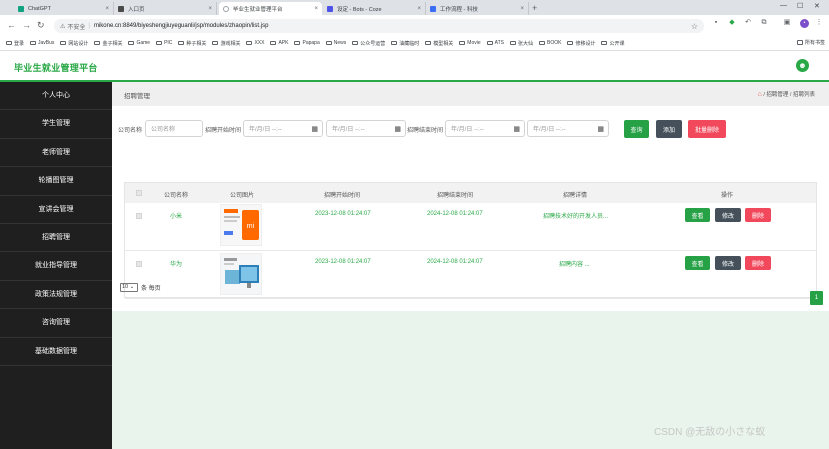 The height and width of the screenshot is (449, 829). What do you see at coordinates (41, 25) in the screenshot?
I see `reload-icon: ↻` at bounding box center [41, 25].